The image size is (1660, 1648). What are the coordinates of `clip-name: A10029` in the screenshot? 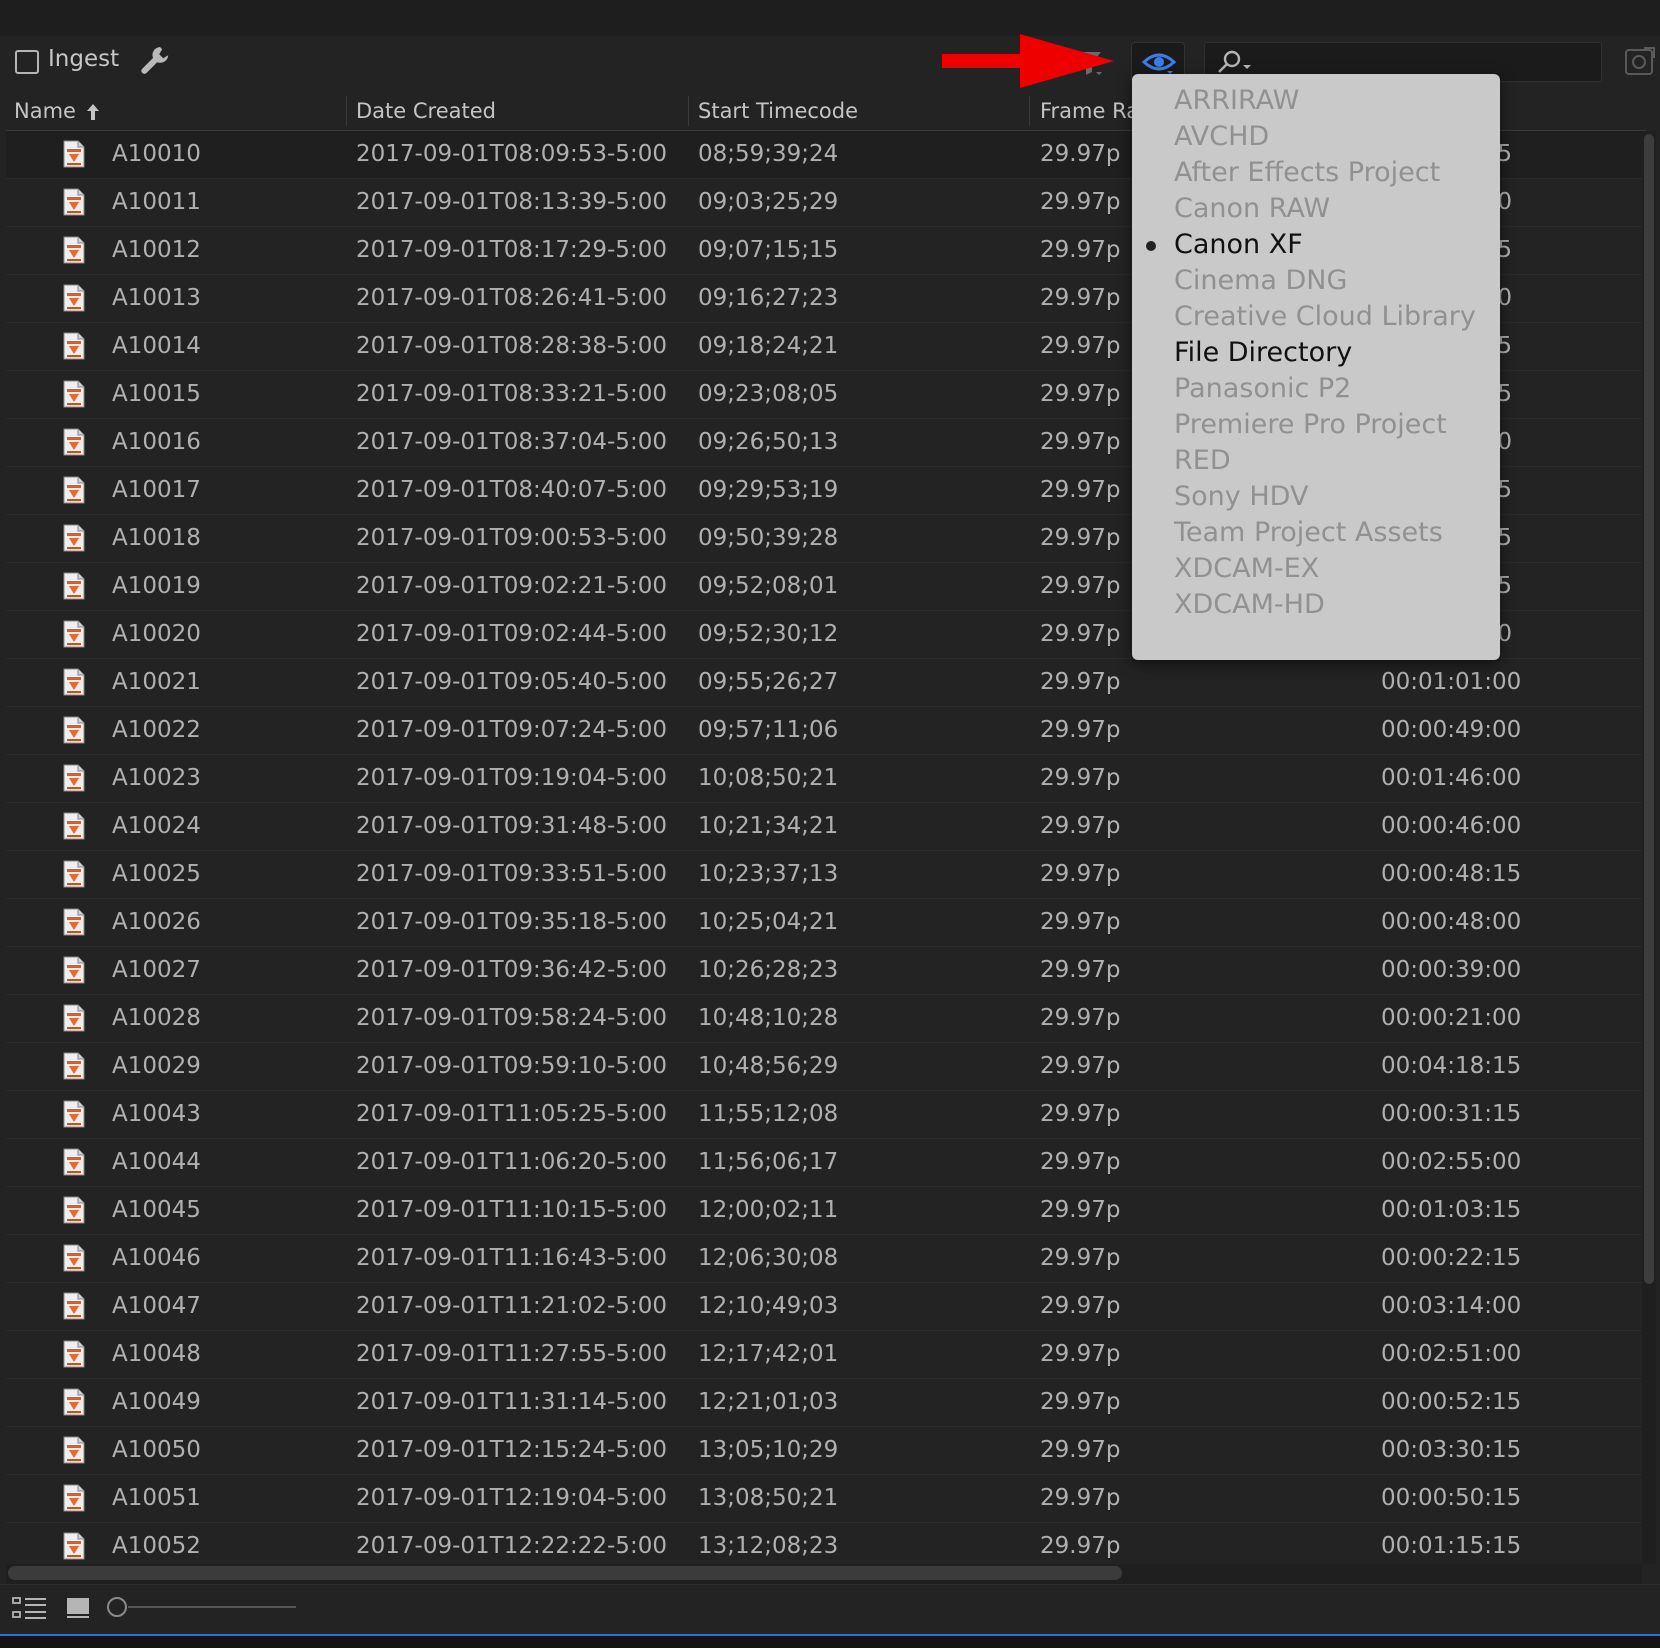 It's located at (156, 1066).